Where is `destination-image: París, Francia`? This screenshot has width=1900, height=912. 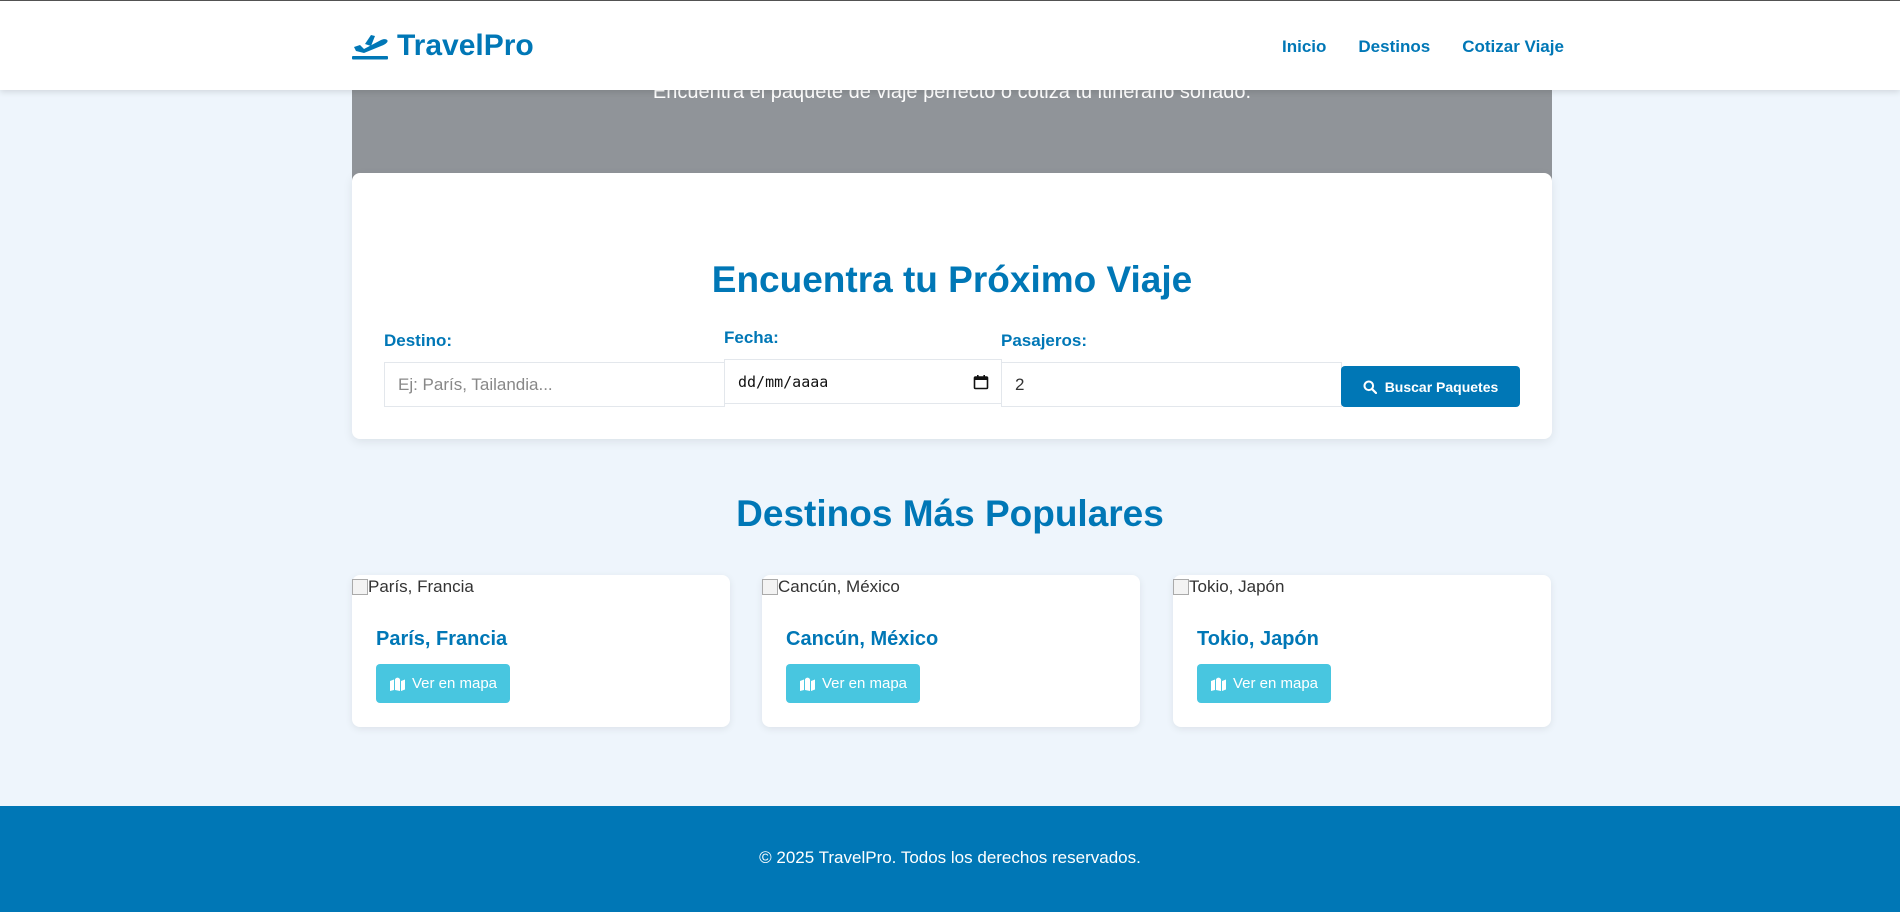 destination-image: París, Francia is located at coordinates (413, 587).